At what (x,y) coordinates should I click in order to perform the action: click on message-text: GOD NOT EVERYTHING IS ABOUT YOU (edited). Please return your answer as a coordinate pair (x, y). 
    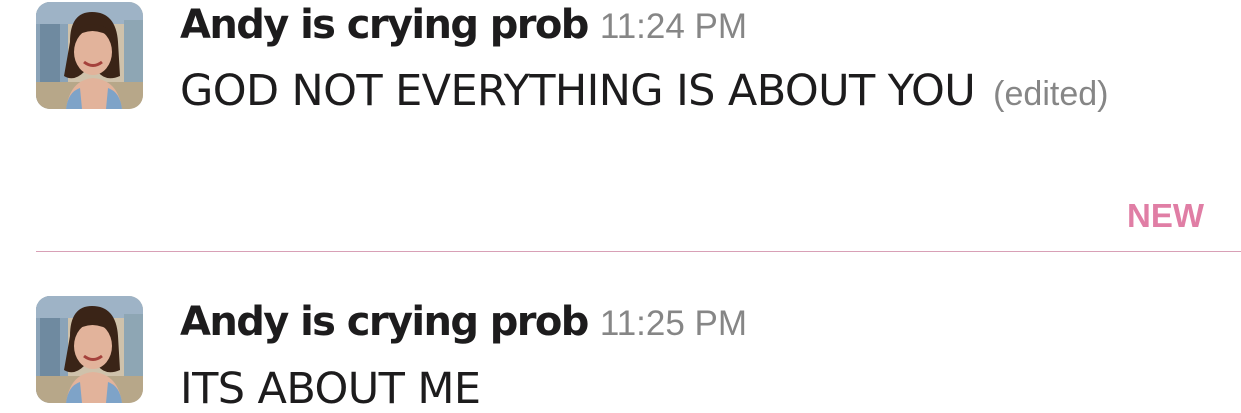
    Looking at the image, I should click on (644, 91).